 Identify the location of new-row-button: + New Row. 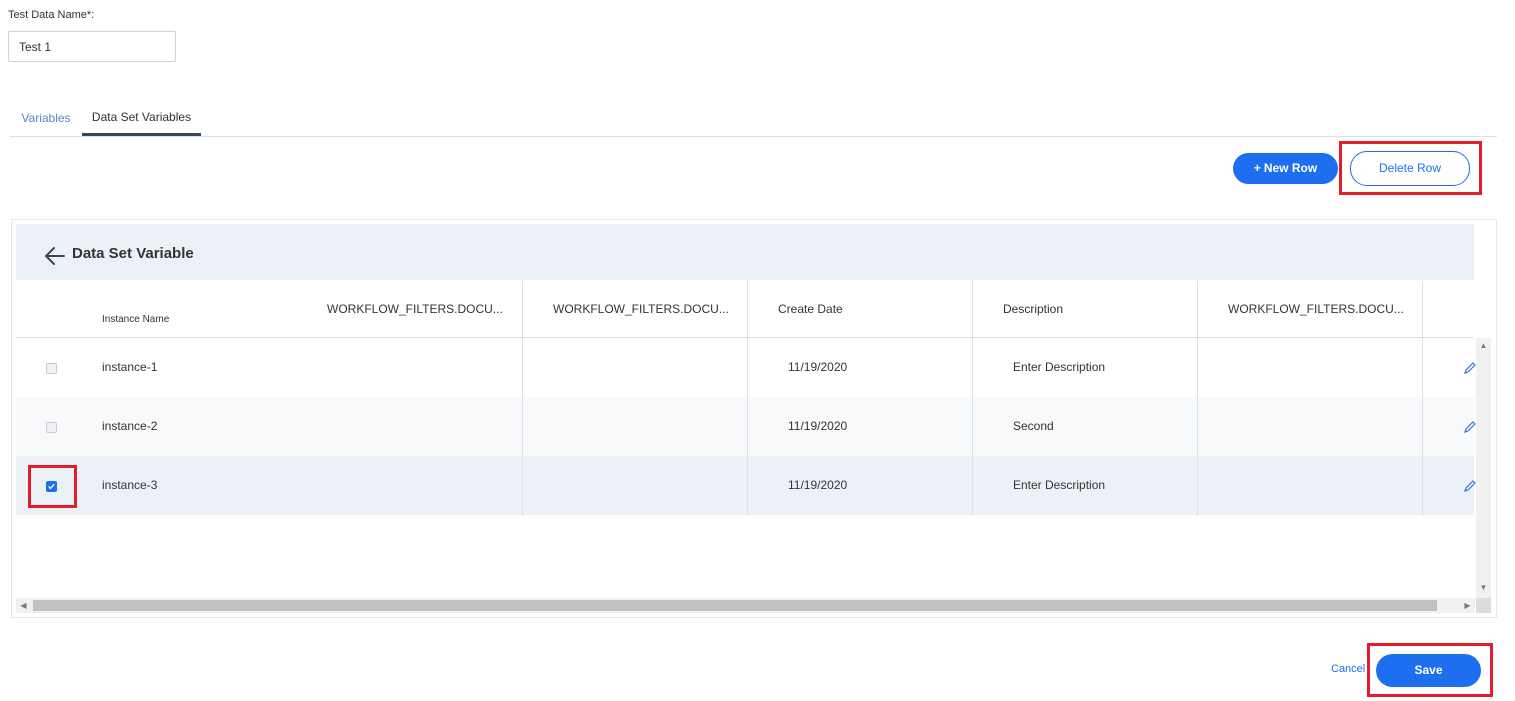
(1285, 168).